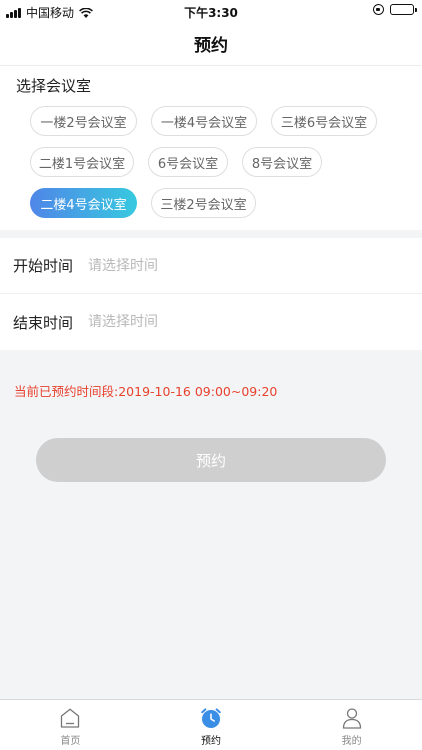  What do you see at coordinates (282, 162) in the screenshot?
I see `room-chip: 8号会议室` at bounding box center [282, 162].